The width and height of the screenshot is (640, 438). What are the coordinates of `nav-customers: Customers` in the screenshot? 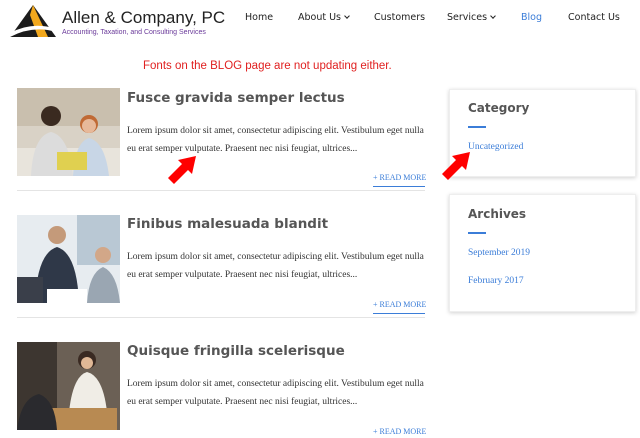 It's located at (399, 19).